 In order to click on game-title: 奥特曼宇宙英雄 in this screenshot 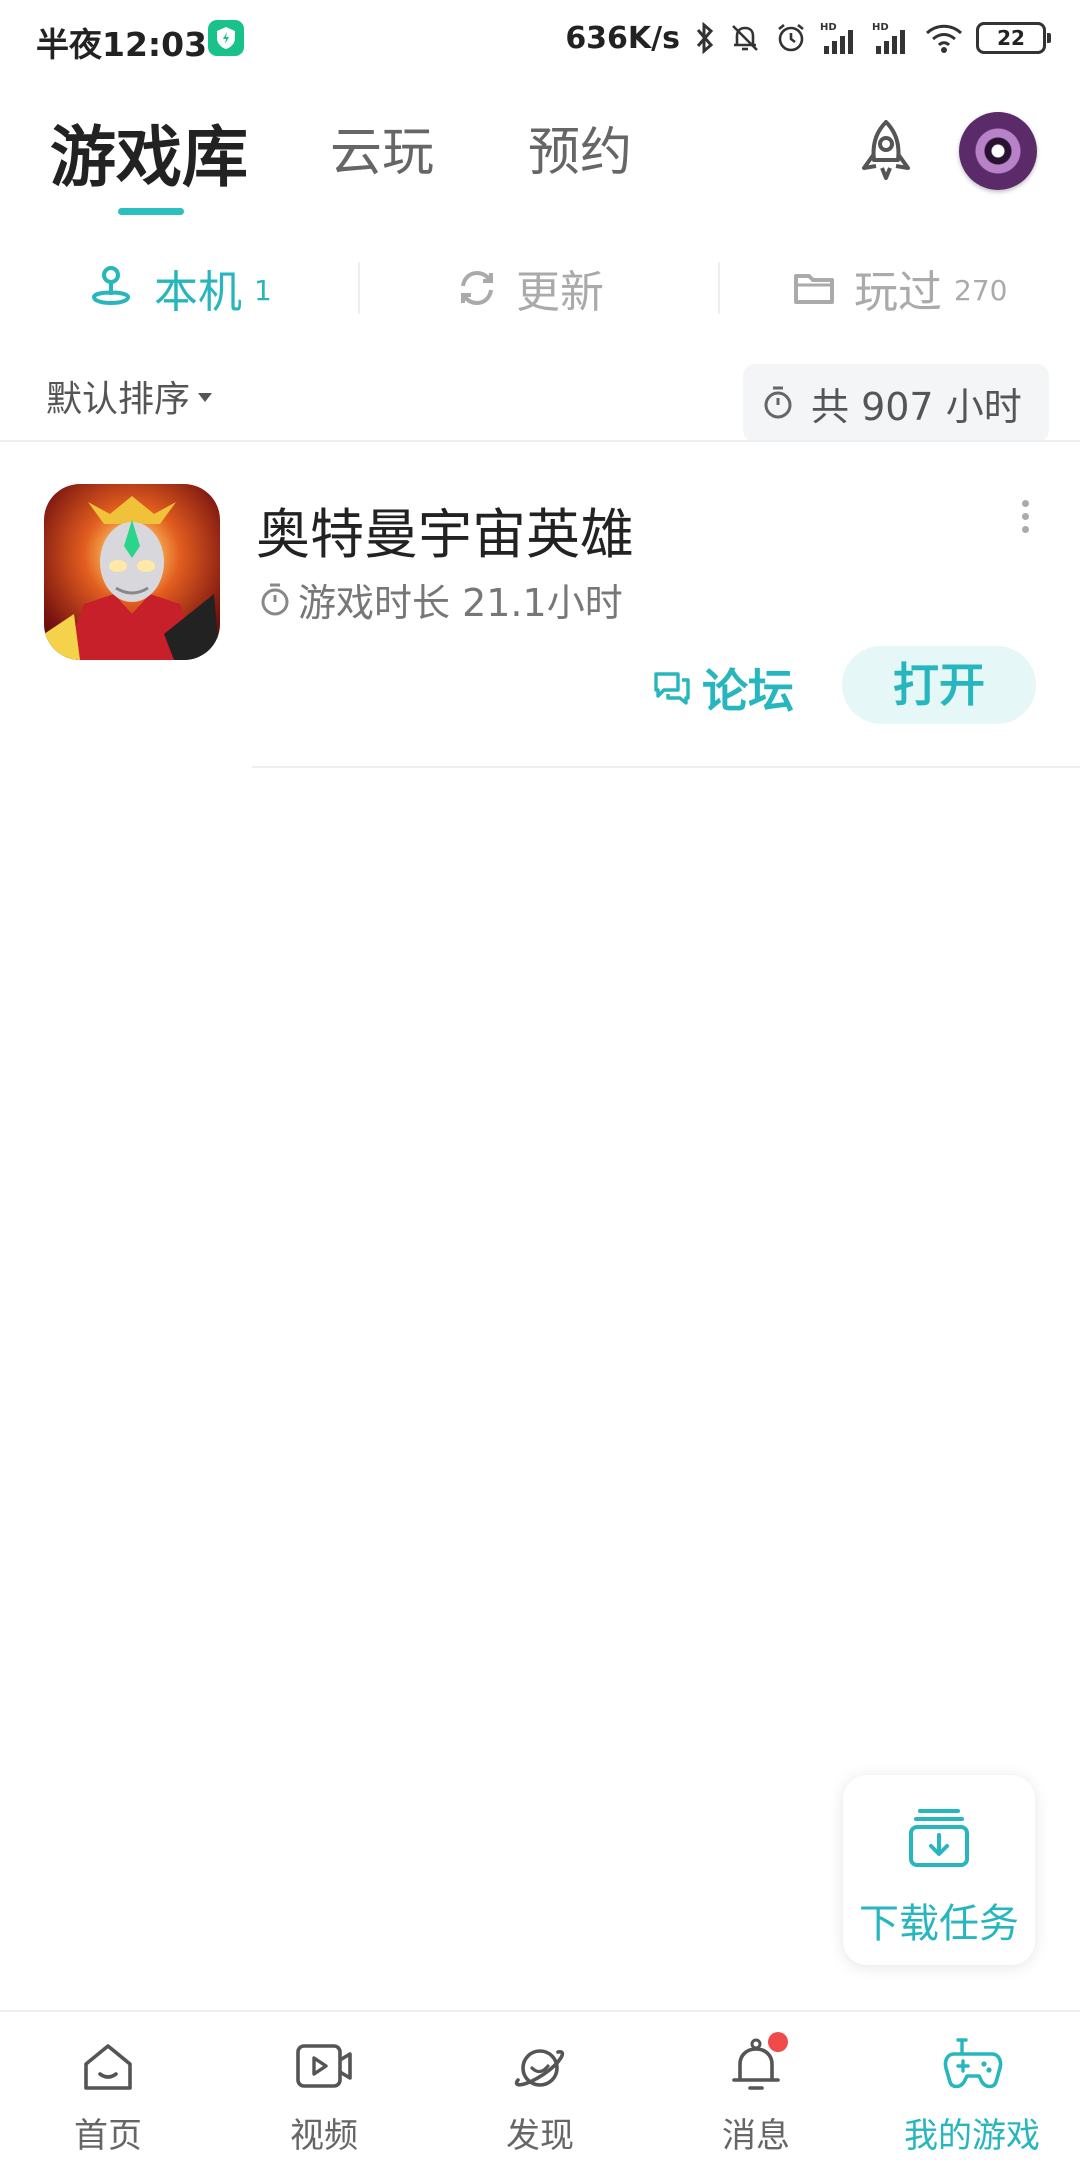, I will do `click(445, 529)`.